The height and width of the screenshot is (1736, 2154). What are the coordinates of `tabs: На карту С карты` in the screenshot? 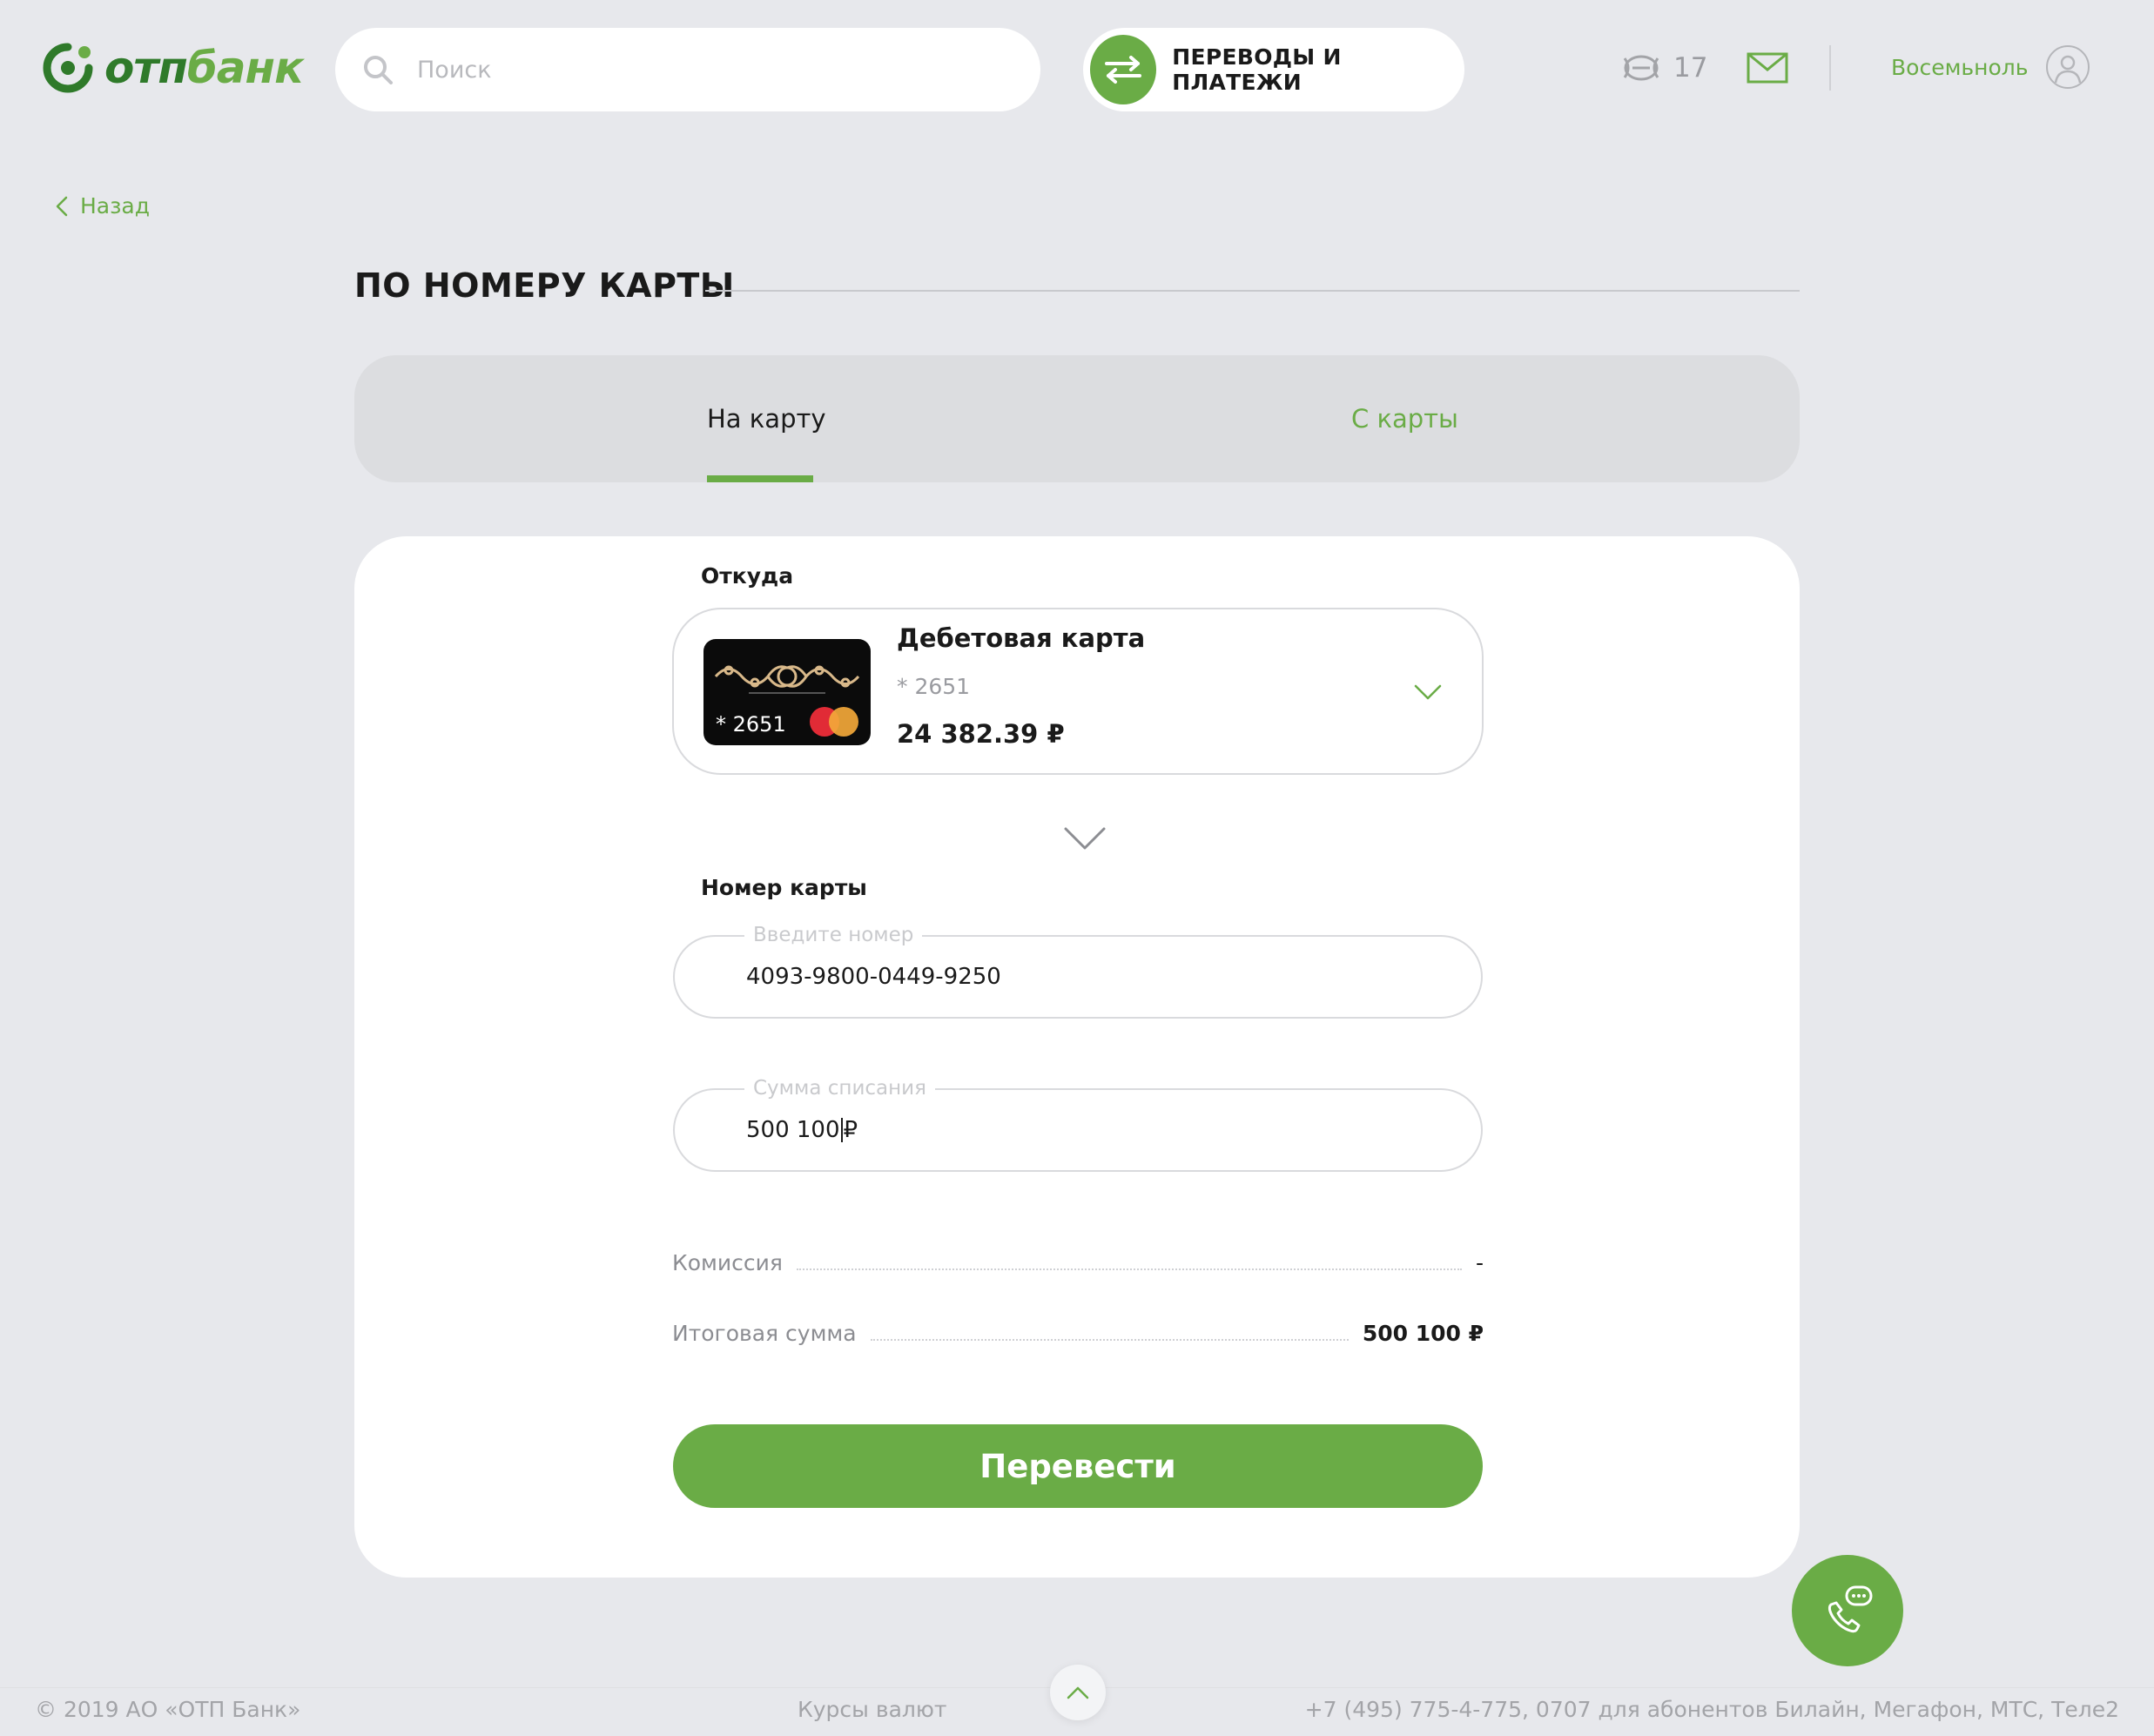 It's located at (1077, 418).